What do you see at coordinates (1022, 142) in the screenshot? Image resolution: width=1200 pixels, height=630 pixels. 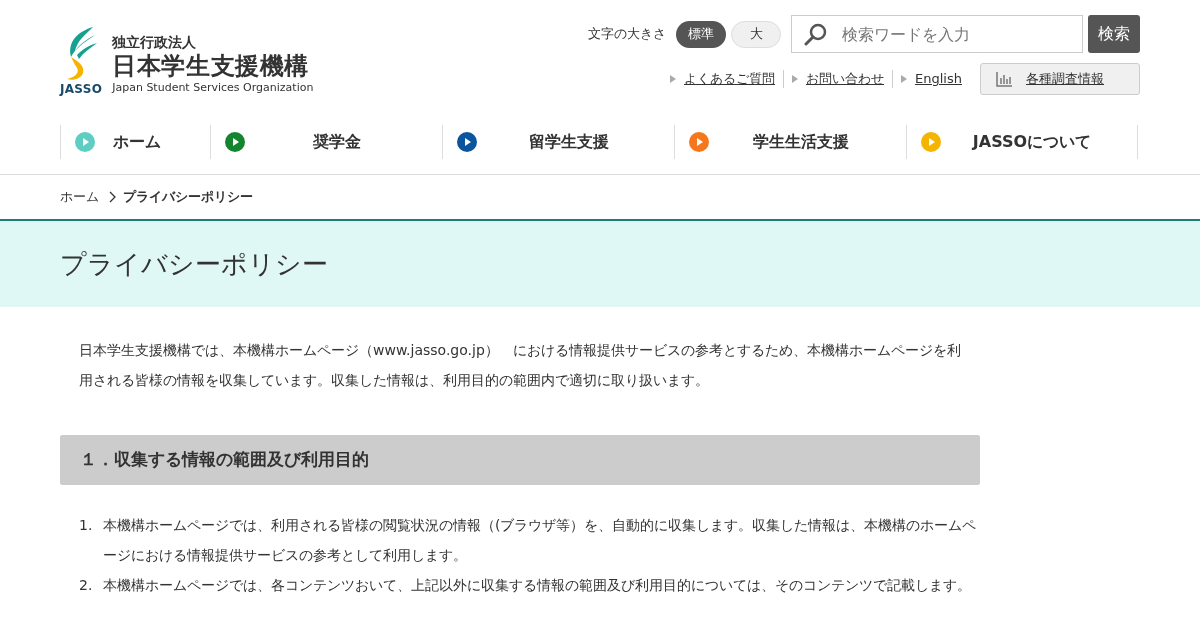 I see `nav-item: JASSOについて` at bounding box center [1022, 142].